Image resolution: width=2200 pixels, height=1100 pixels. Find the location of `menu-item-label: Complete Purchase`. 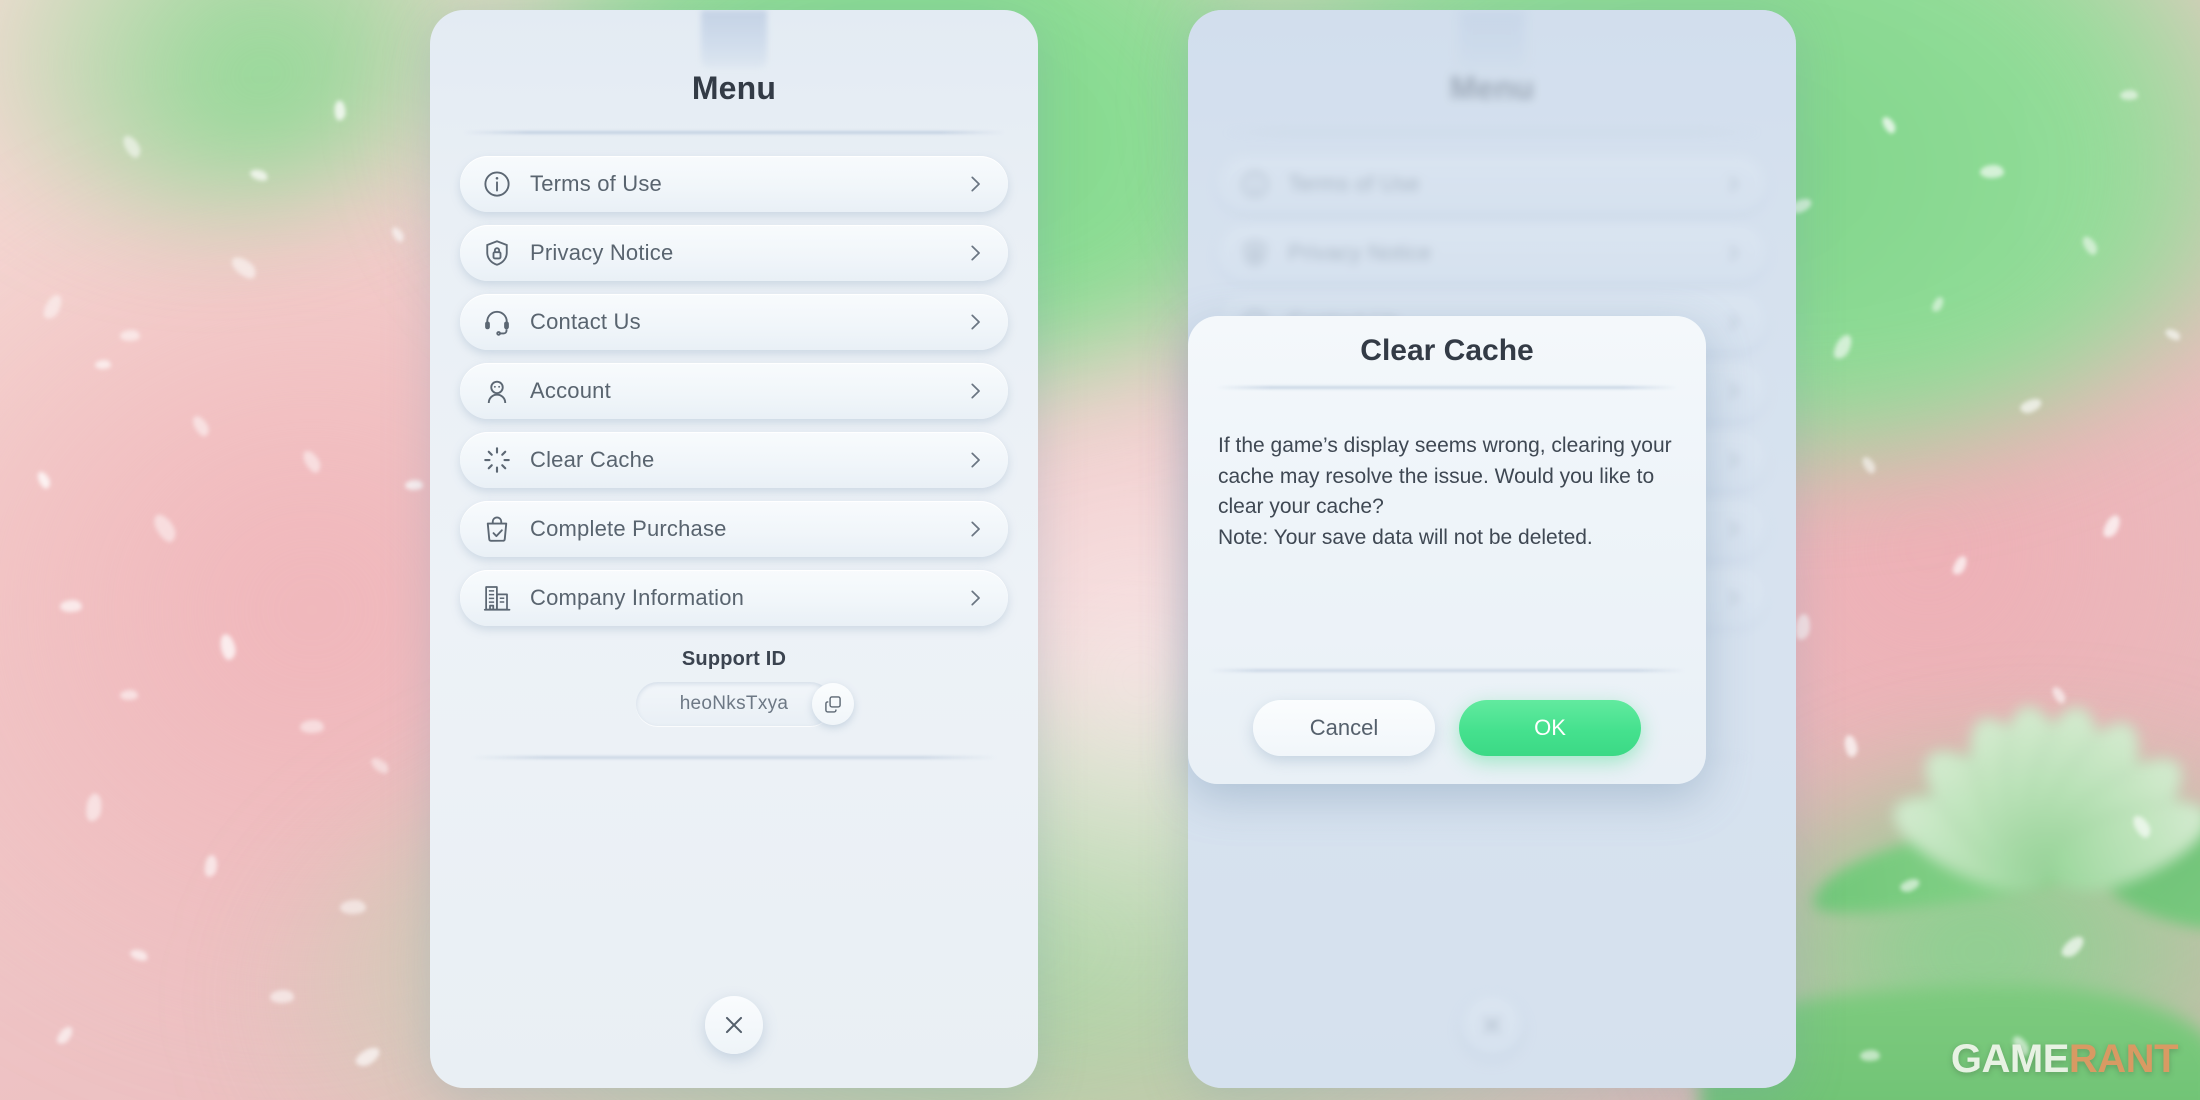

menu-item-label: Complete Purchase is located at coordinates (628, 528).